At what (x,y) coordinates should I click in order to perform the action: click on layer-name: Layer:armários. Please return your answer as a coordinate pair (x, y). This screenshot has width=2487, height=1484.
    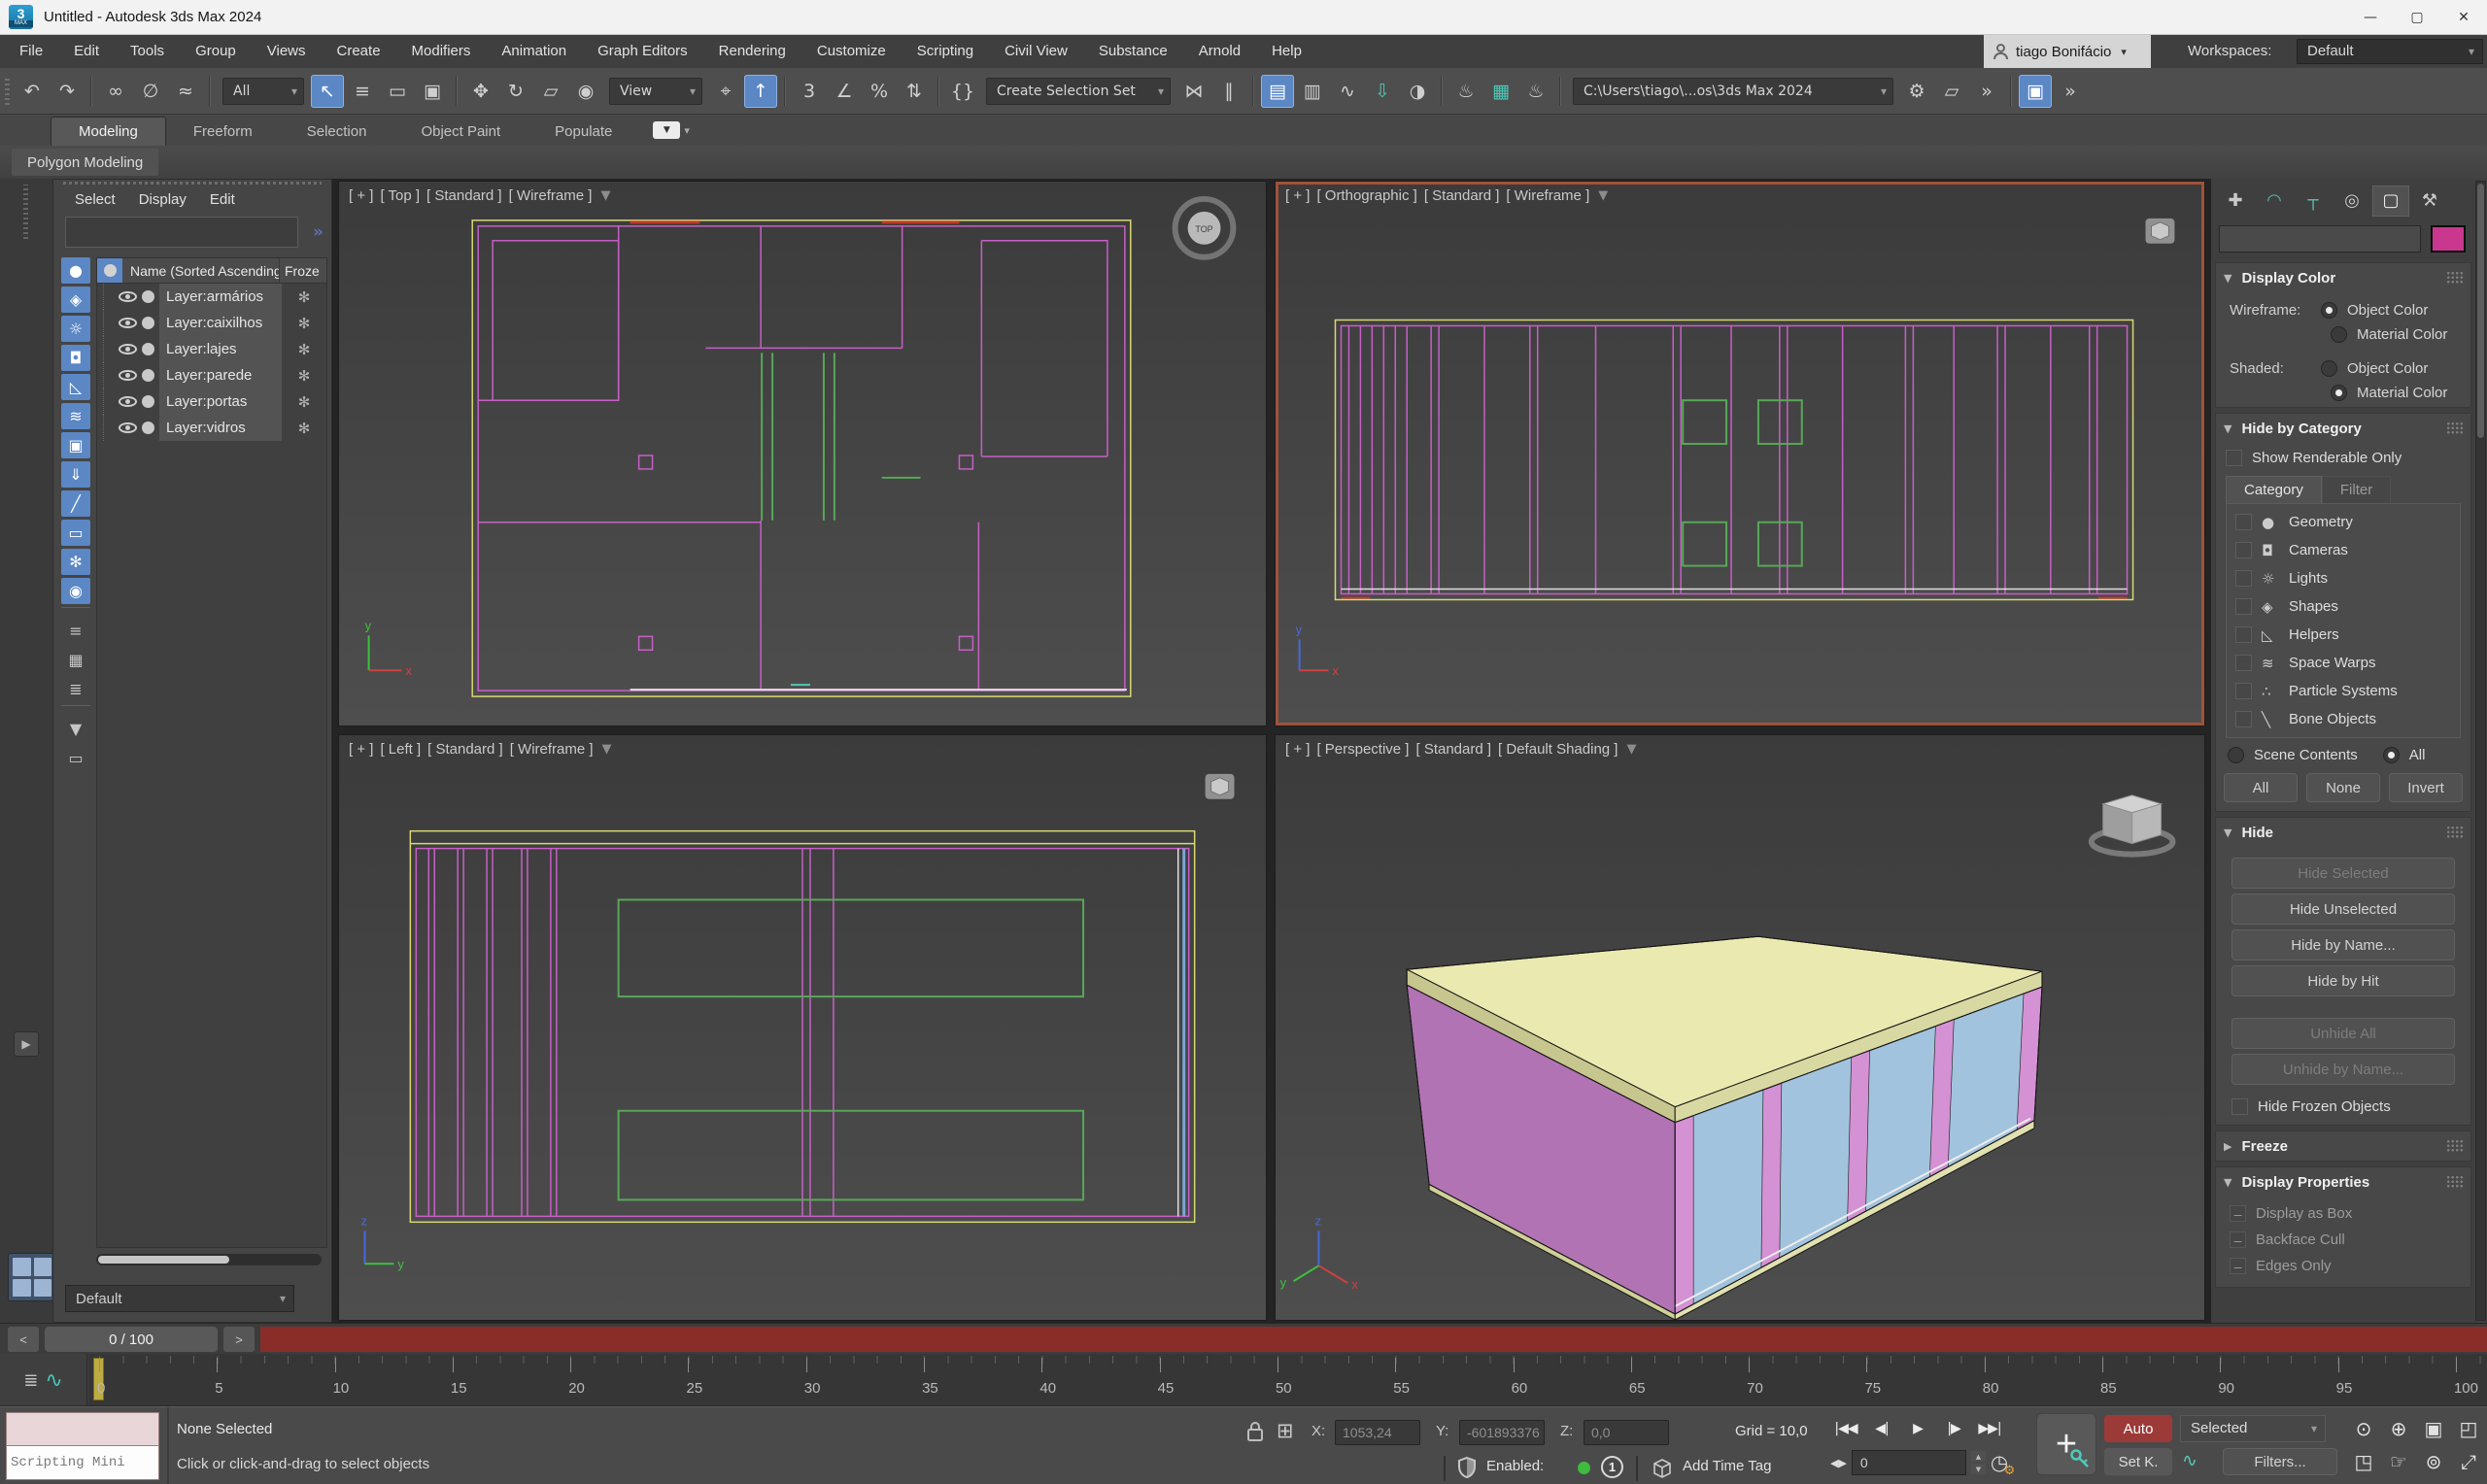
    Looking at the image, I should click on (220, 297).